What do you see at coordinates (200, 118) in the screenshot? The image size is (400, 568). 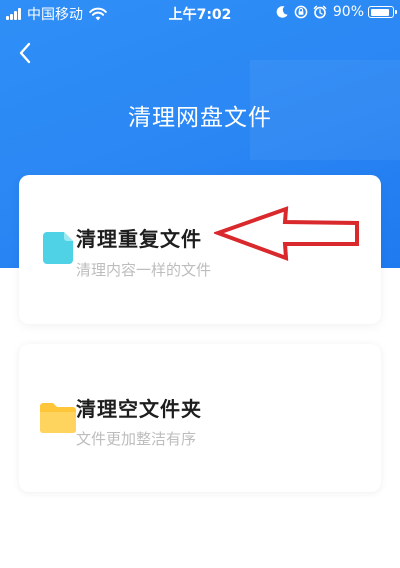 I see `page-title: 清理网盘文件` at bounding box center [200, 118].